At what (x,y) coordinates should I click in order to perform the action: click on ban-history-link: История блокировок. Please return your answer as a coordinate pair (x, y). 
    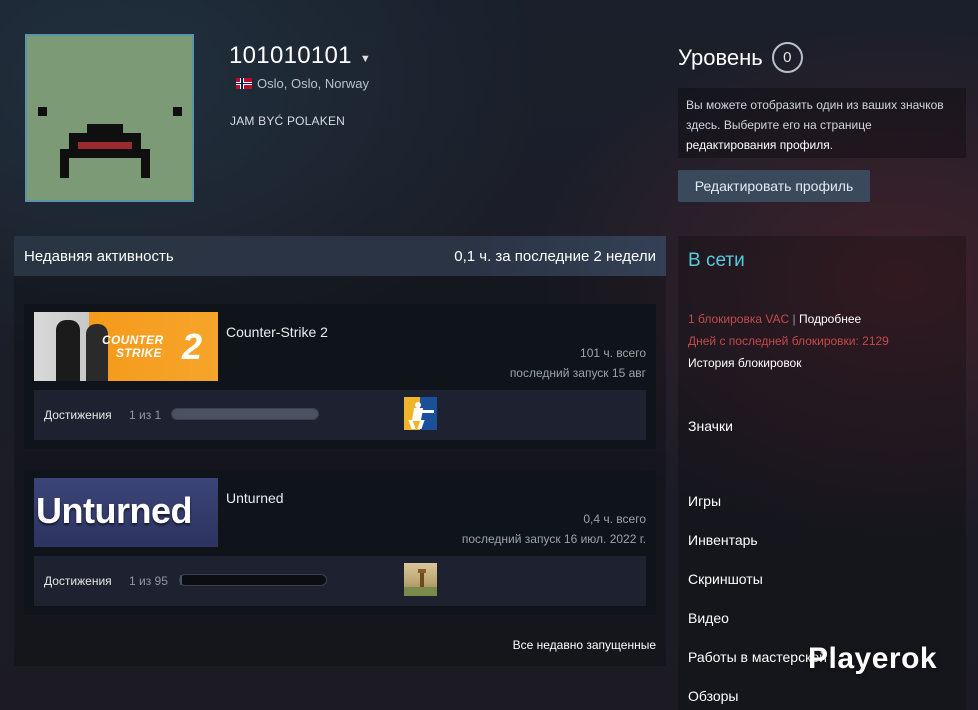
    Looking at the image, I should click on (744, 363).